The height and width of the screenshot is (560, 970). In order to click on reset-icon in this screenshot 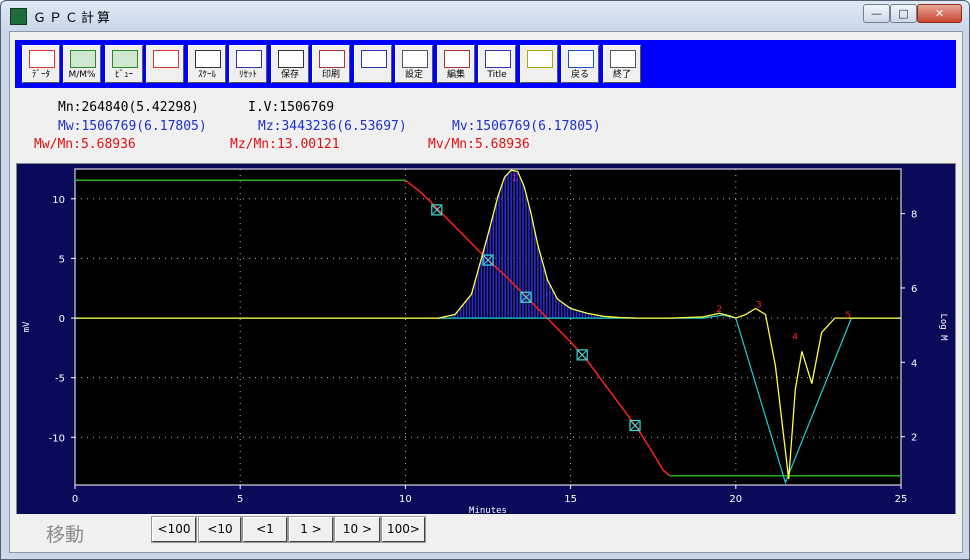, I will do `click(249, 59)`.